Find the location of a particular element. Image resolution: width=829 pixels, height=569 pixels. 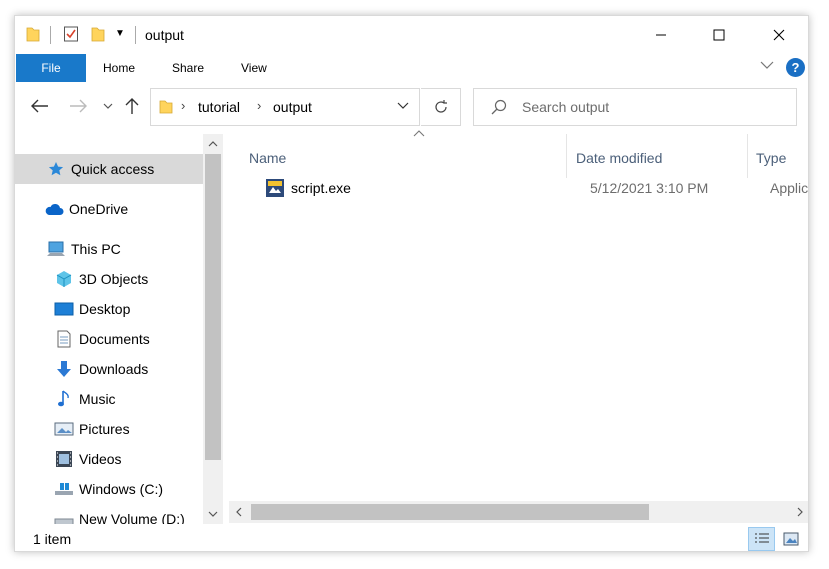

forward-arrow-icon is located at coordinates (78, 106).